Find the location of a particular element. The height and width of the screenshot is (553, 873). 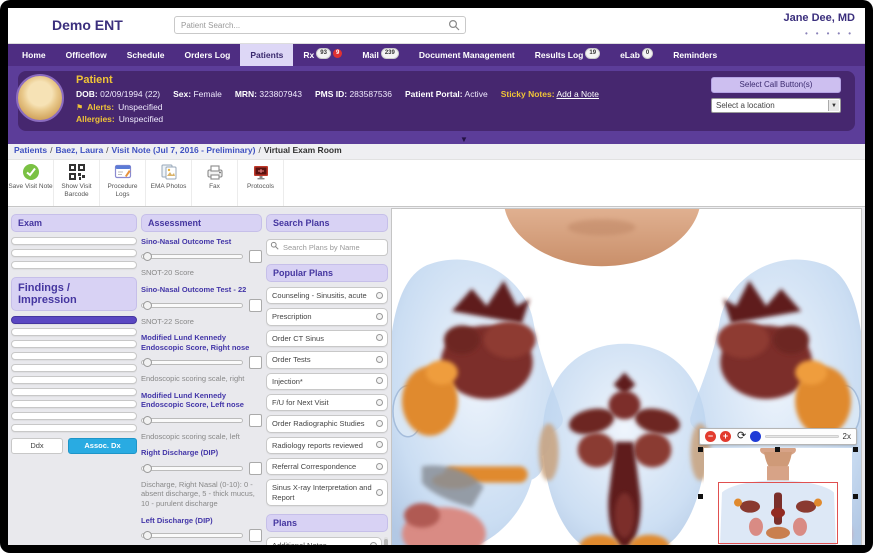

assessment-item-label: Sino-Nasal Outcome Test - 22 is located at coordinates (201, 289).